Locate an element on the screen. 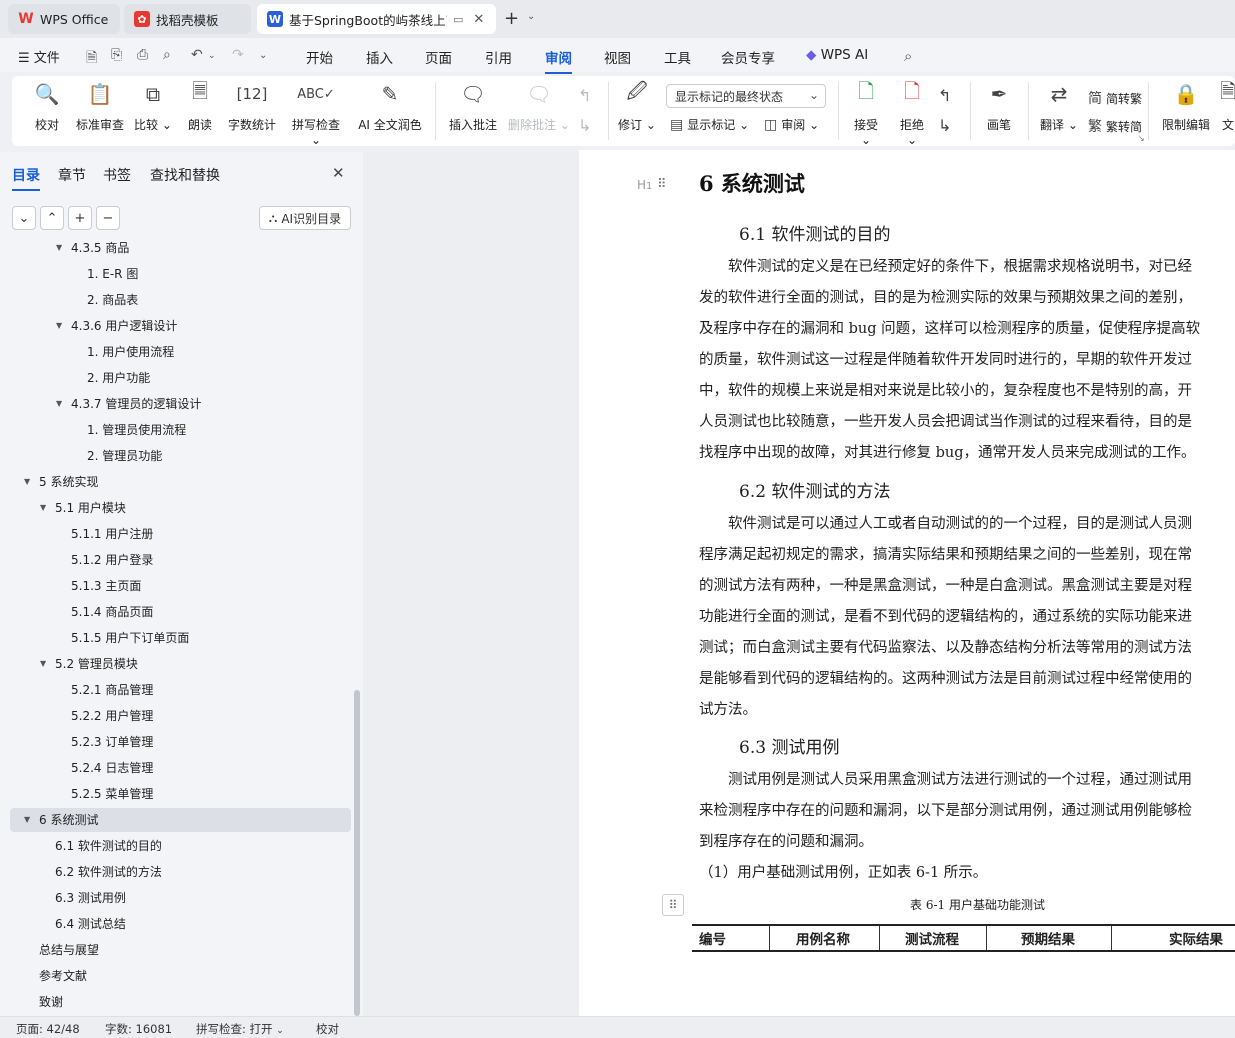 This screenshot has width=1235, height=1038. add-heading-button: + is located at coordinates (80, 218).